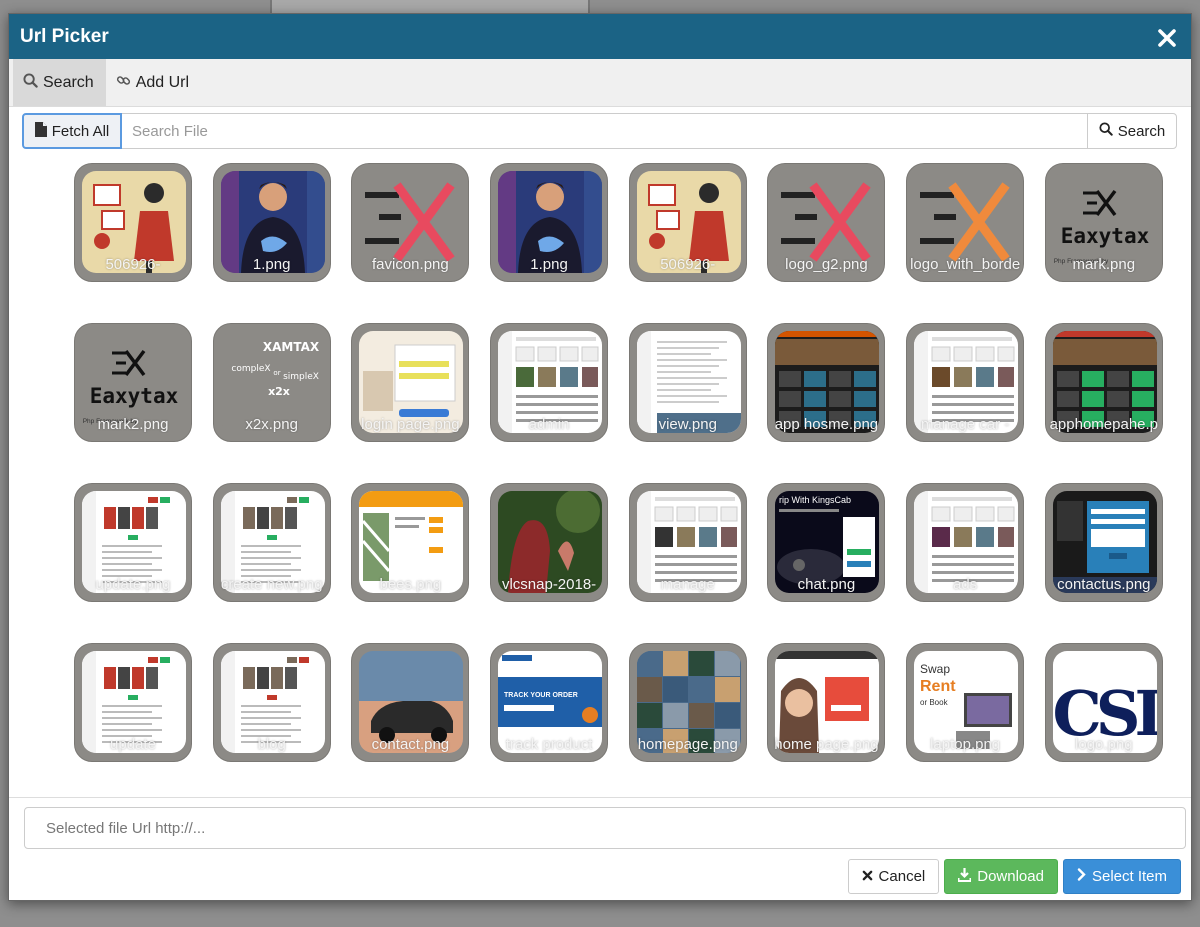 Image resolution: width=1200 pixels, height=927 pixels. I want to click on svg-text: Swap, so click(935, 669).